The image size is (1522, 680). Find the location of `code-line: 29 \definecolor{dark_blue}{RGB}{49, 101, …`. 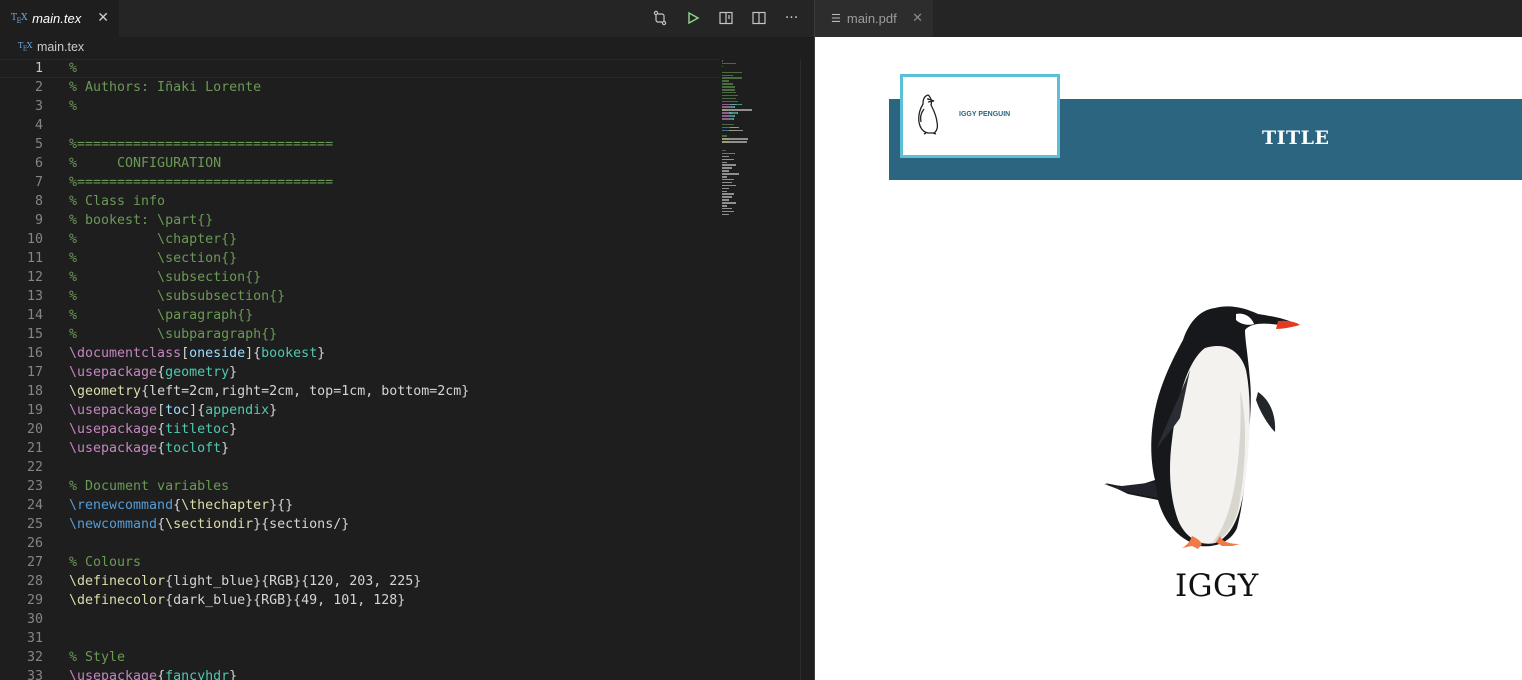

code-line: 29 \definecolor{dark_blue}{RGB}{49, 101, … is located at coordinates (360, 600).